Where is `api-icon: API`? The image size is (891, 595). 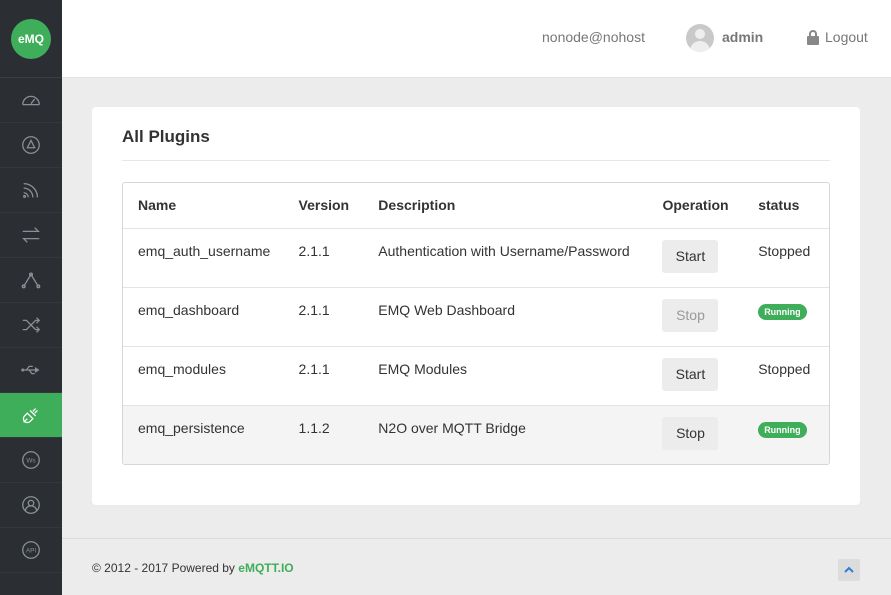 api-icon: API is located at coordinates (31, 550).